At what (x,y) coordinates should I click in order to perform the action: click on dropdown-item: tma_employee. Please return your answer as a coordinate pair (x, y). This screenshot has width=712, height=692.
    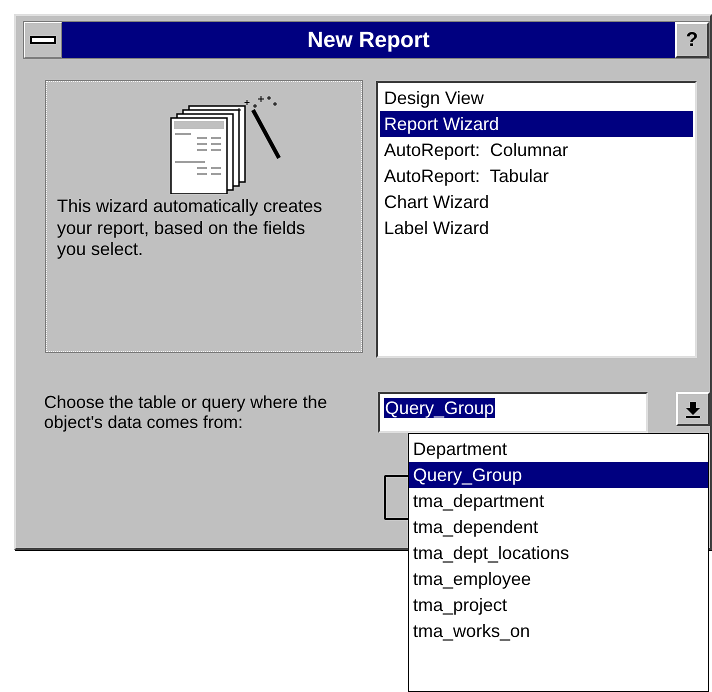
    Looking at the image, I should click on (558, 579).